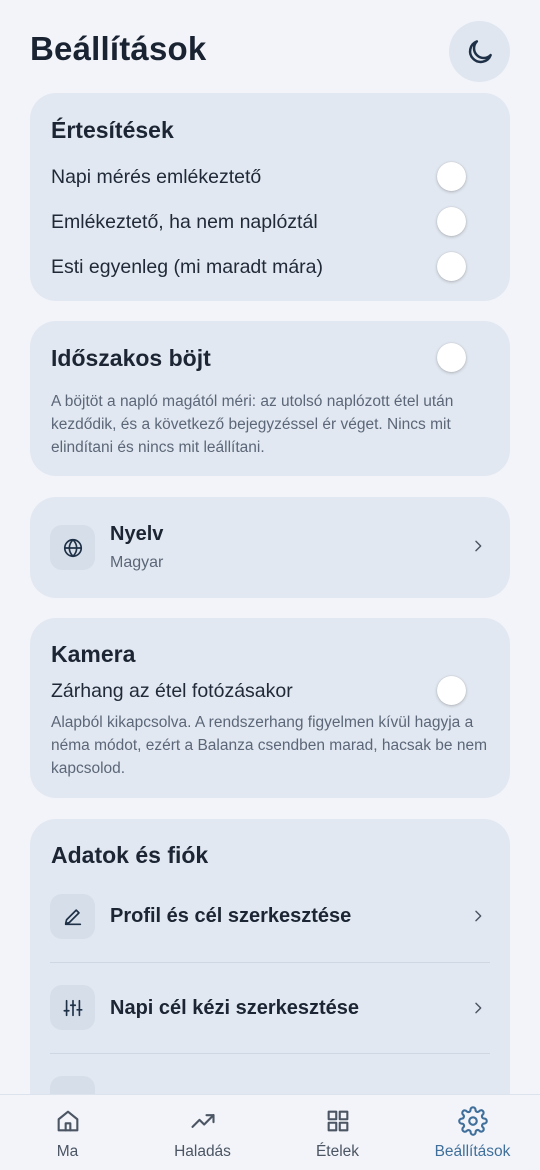  Describe the element at coordinates (67, 1151) in the screenshot. I see `tab-label: Ma` at that location.